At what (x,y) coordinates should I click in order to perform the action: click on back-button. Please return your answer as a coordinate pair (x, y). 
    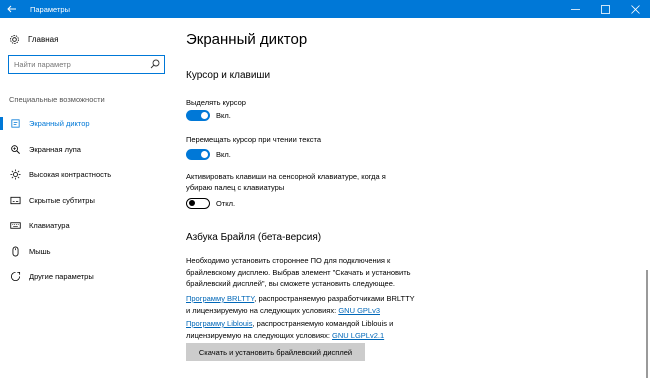
    Looking at the image, I should click on (12, 9).